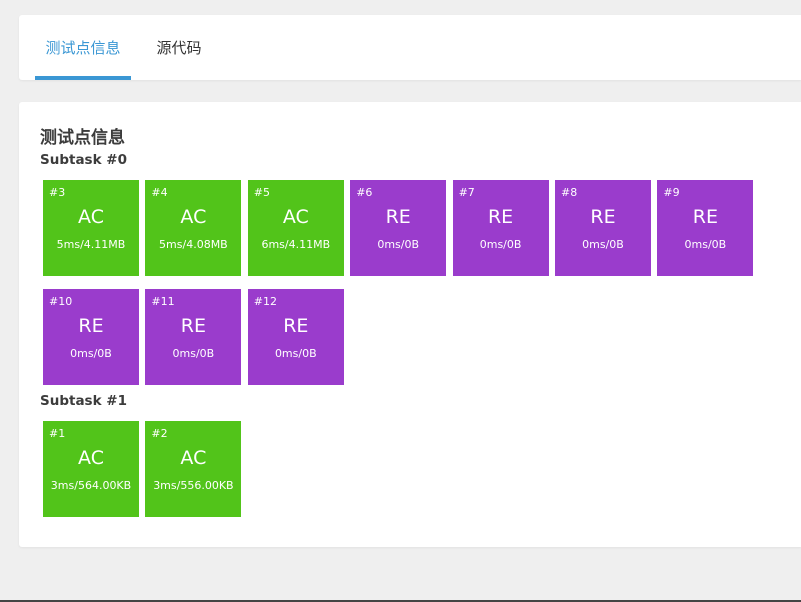 The width and height of the screenshot is (801, 602). I want to click on testcase-id: #12, so click(265, 301).